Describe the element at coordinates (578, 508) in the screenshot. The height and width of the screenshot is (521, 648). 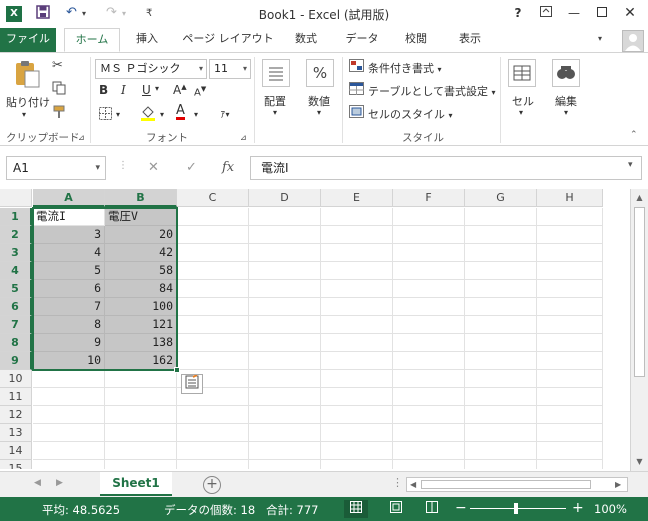
I see `zoom-in-icon: +` at that location.